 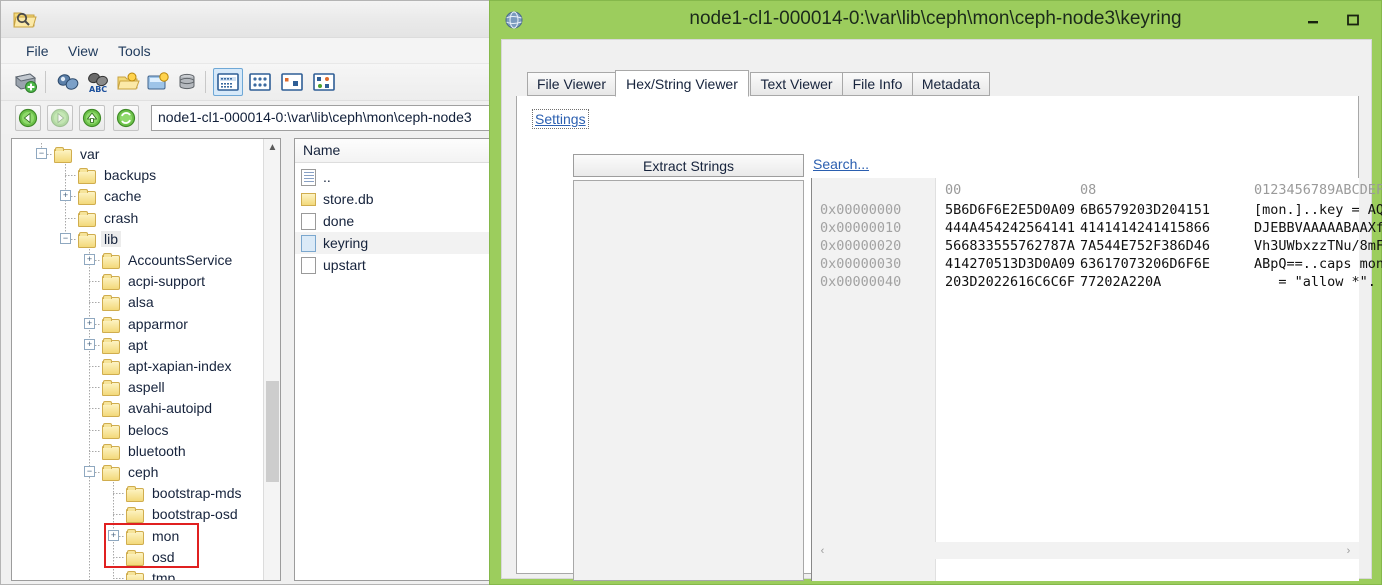 What do you see at coordinates (109, 218) in the screenshot?
I see `tree-item-crash: crash` at bounding box center [109, 218].